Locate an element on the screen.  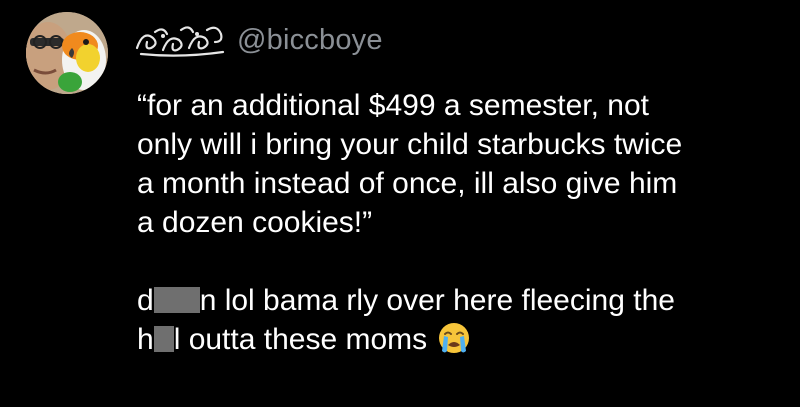
avatar is located at coordinates (67, 53).